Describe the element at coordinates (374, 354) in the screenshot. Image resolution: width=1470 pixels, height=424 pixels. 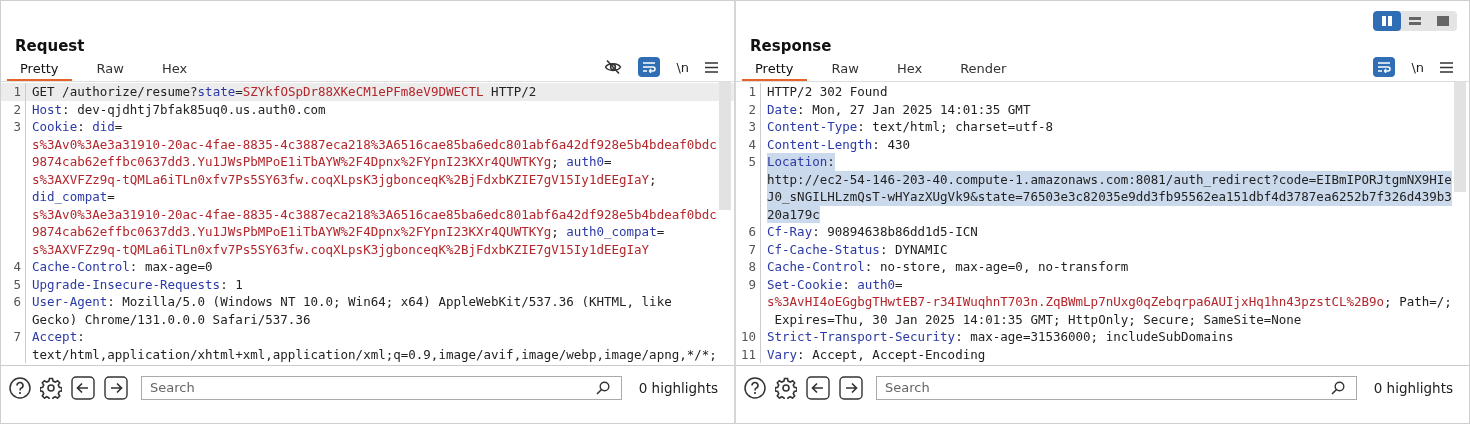
I see `code-line: text/html,application/xhtml+xml,application/xml;q=0.9,image/avif,image/webp,image/apng,*/*;` at that location.